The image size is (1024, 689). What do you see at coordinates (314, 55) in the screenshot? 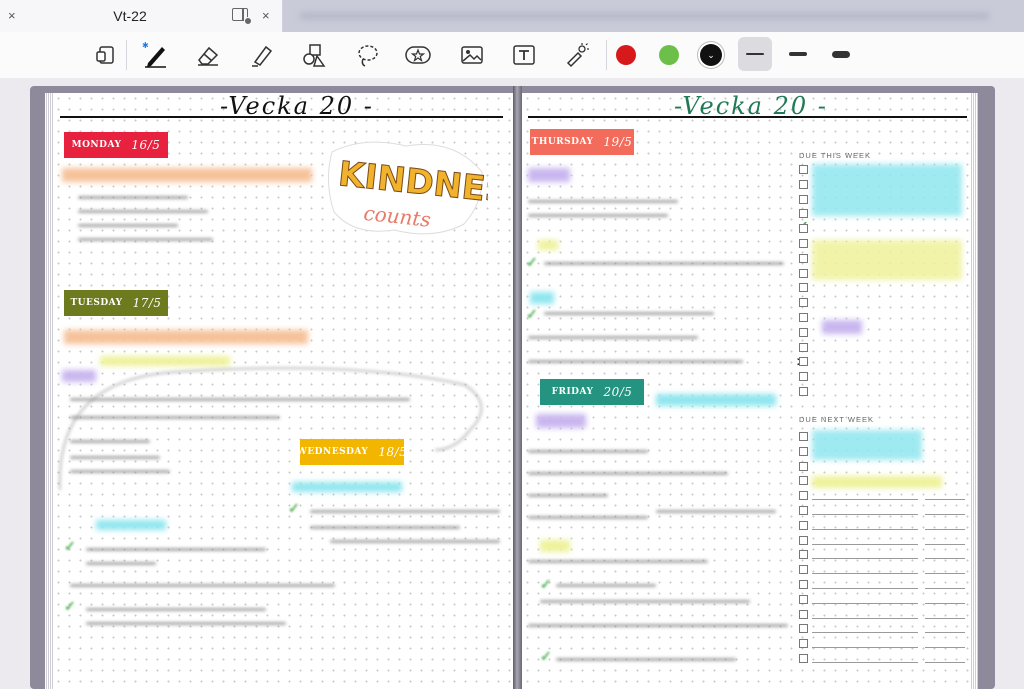
I see `shapes-icon` at bounding box center [314, 55].